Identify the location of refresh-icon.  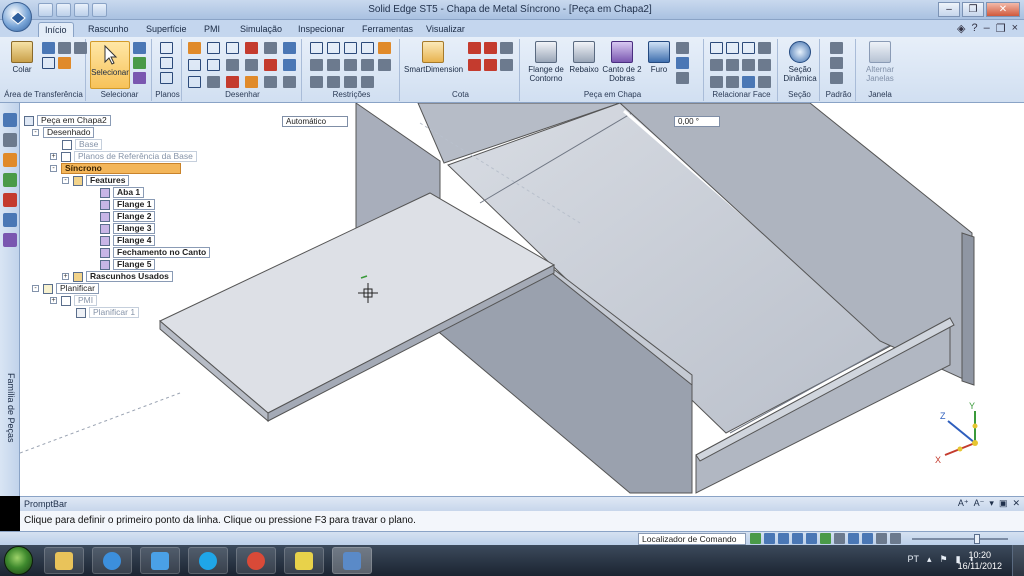
(755, 538).